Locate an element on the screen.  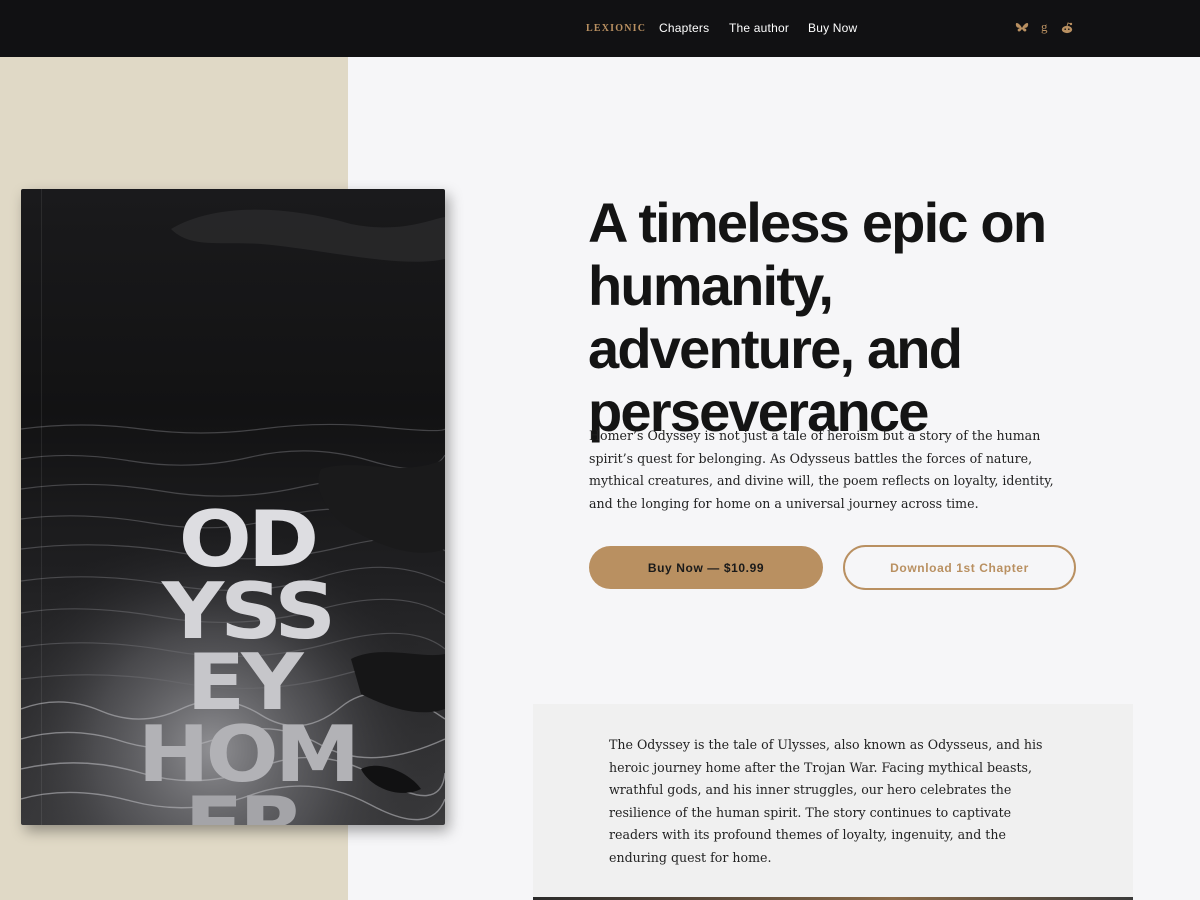
svg-text: g is located at coordinates (1044, 27).